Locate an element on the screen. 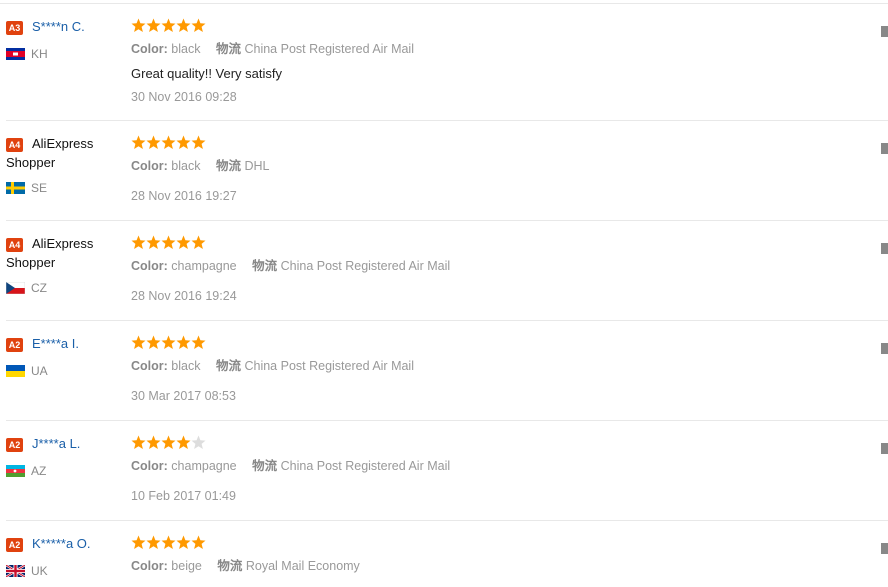 This screenshot has width=888, height=587. czech-flag-icon is located at coordinates (15, 288).